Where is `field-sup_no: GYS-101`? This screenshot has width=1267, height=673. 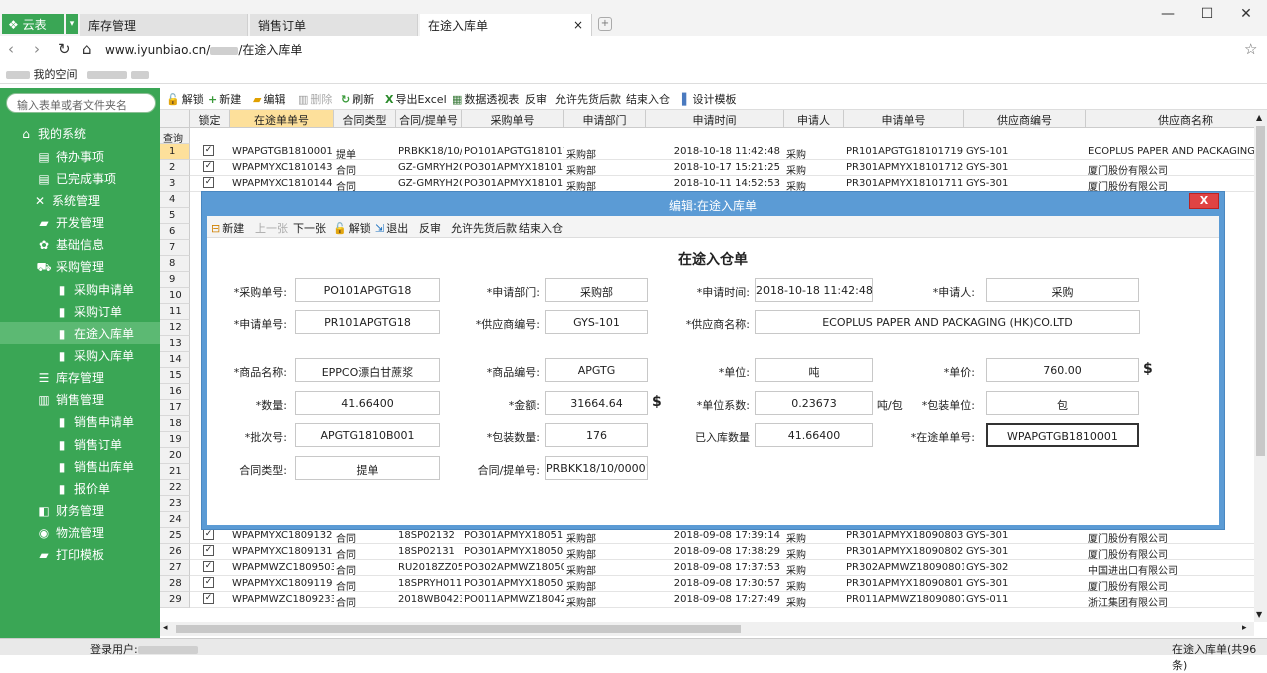 field-sup_no: GYS-101 is located at coordinates (596, 322).